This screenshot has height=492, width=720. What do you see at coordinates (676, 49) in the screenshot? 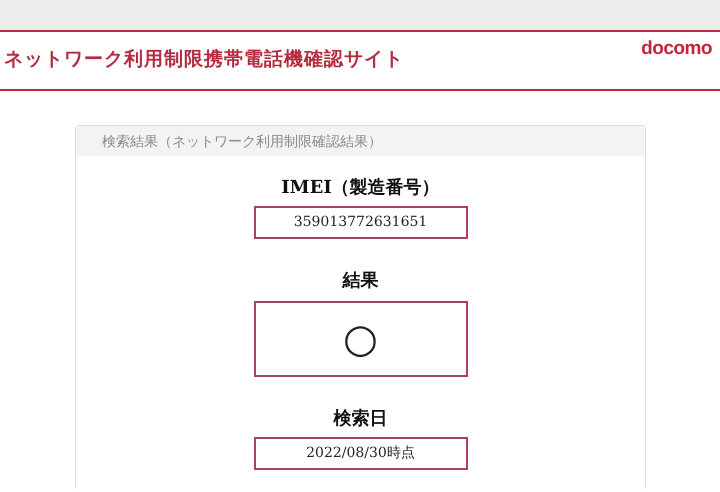
I see `docomo-logo: docomo` at bounding box center [676, 49].